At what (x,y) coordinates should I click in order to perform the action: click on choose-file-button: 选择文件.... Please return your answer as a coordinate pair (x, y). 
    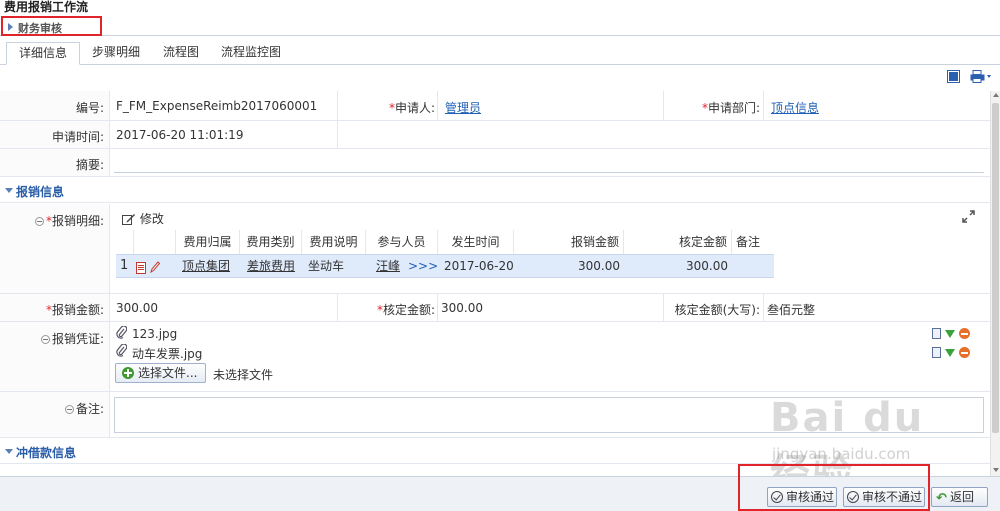
    Looking at the image, I should click on (160, 373).